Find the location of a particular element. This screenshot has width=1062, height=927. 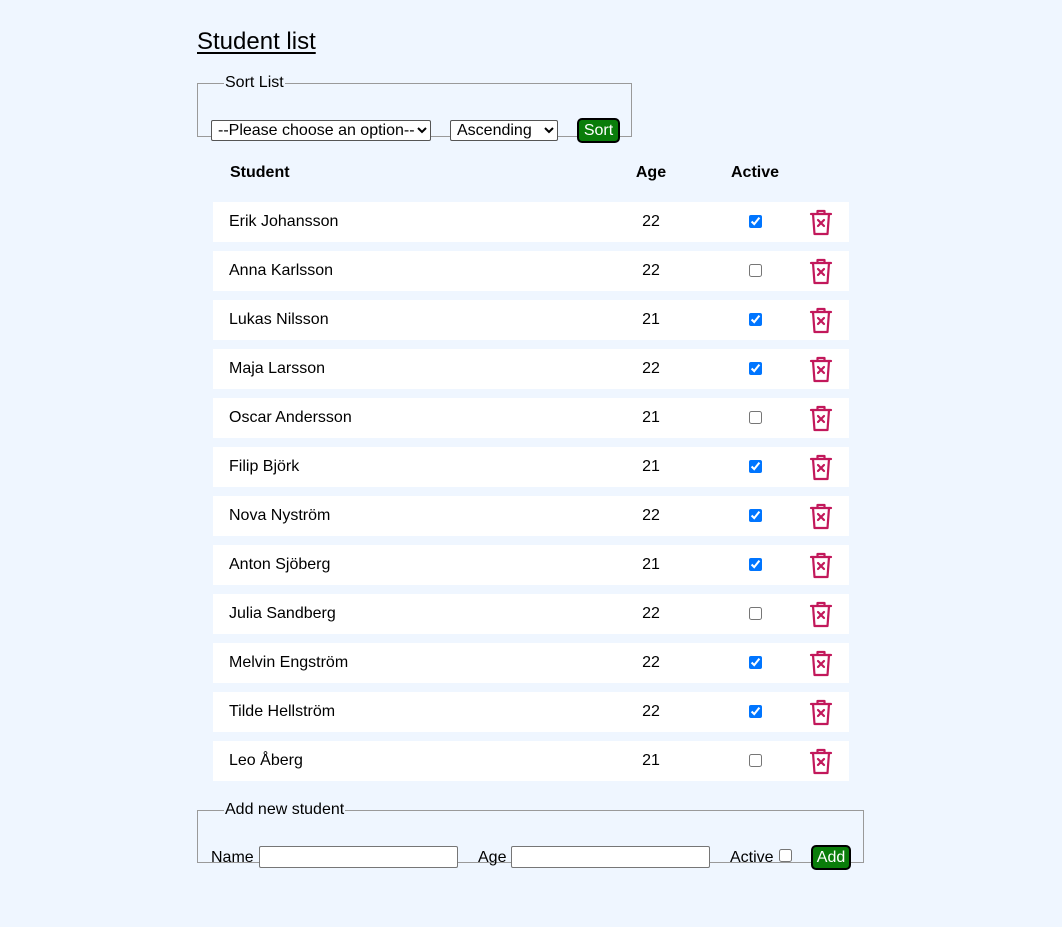

header-student: Student is located at coordinates (260, 172).